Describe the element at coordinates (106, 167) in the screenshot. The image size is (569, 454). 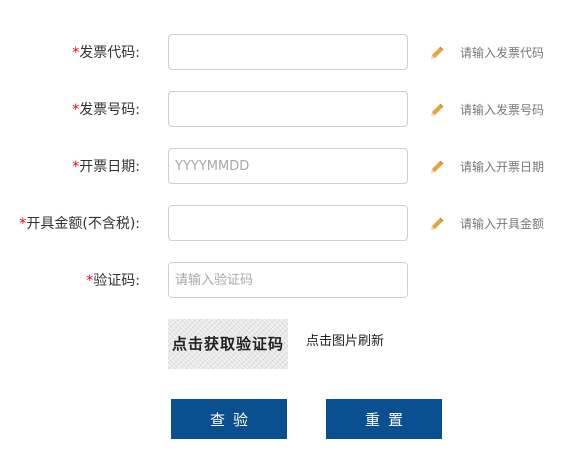
I see `invoice-date-label: *开票日期:` at that location.